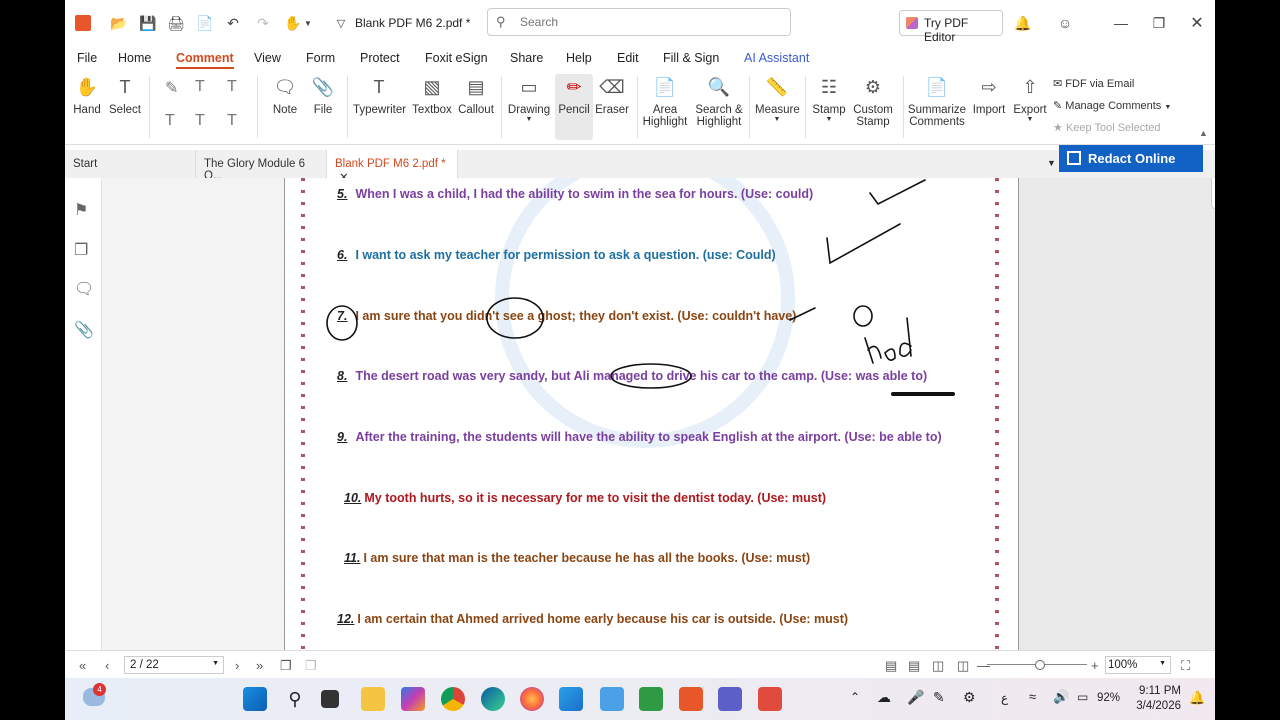  I want to click on ai-assistant-float-button: ☉, so click(1213, 193).